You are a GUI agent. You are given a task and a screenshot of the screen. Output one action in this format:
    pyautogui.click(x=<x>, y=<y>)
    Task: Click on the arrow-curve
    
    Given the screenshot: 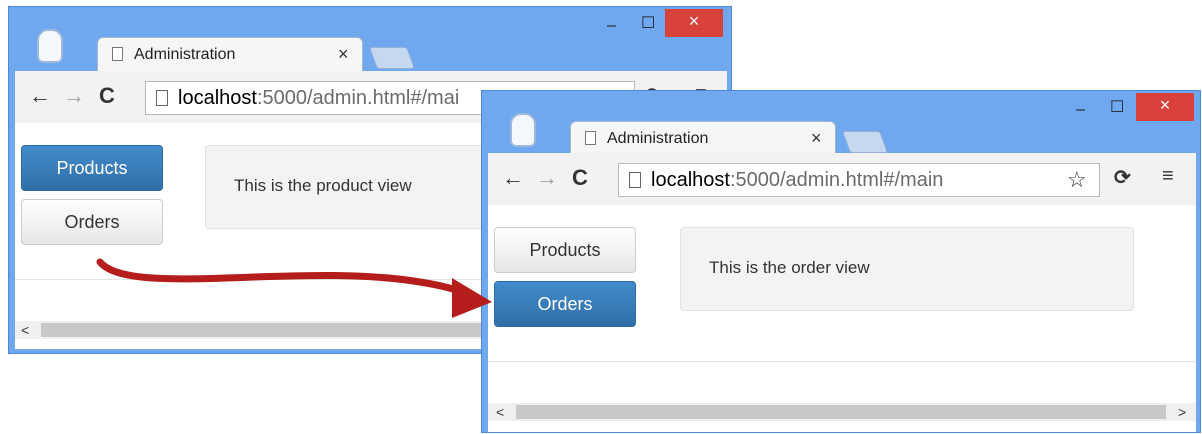 What is the action you would take?
    pyautogui.click(x=284, y=278)
    